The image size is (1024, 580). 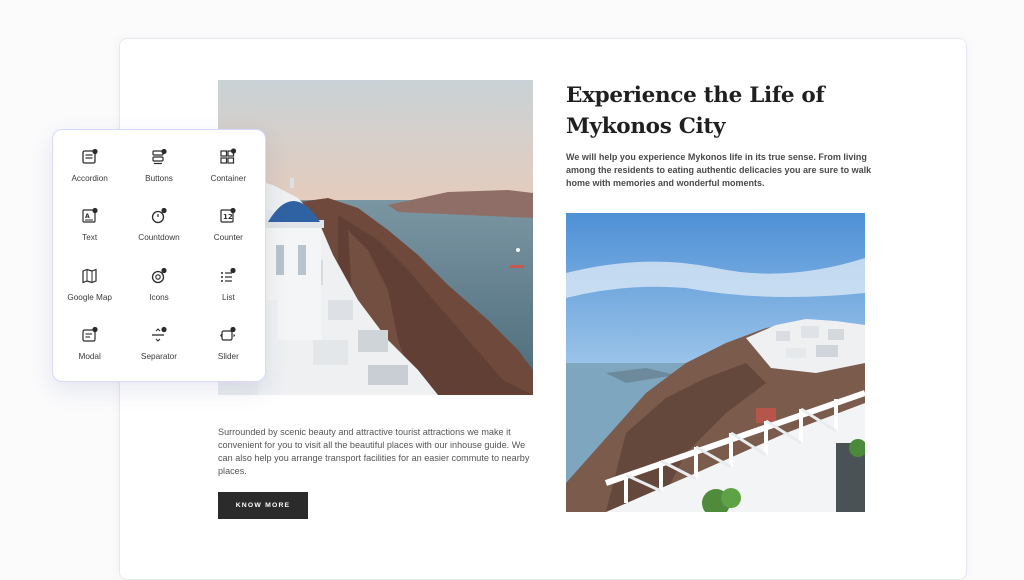 I want to click on accordion-icon, so click(x=90, y=156).